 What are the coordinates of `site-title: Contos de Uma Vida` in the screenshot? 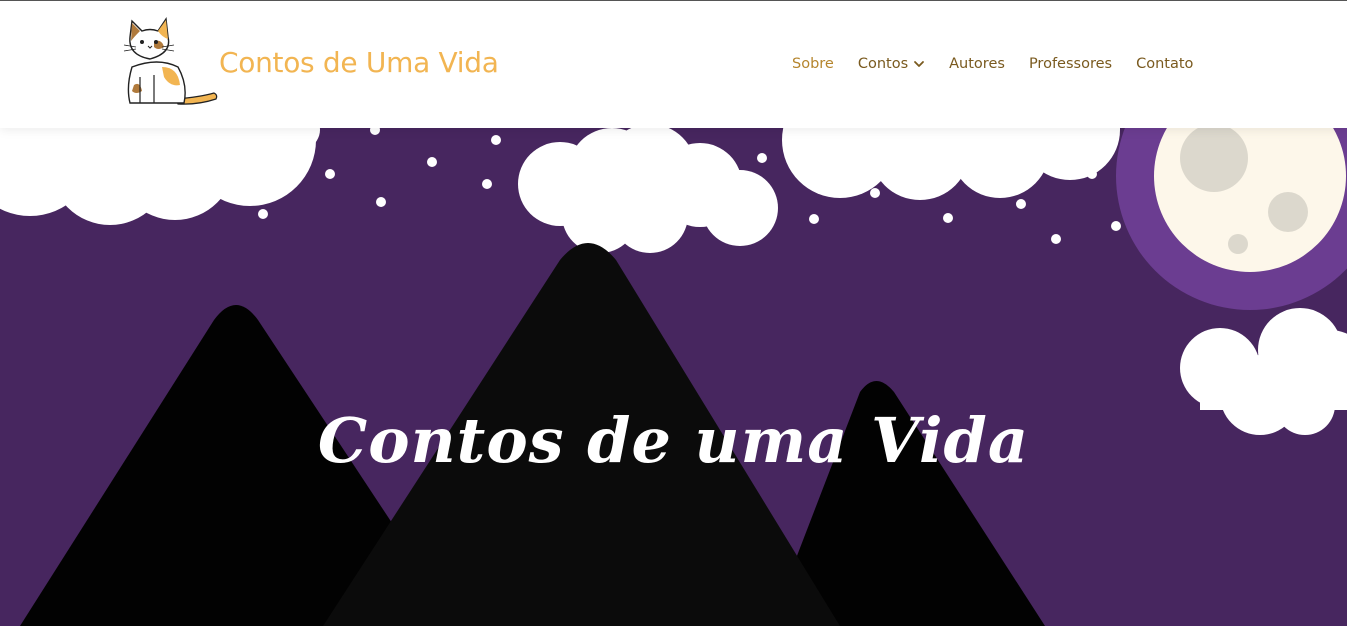 It's located at (359, 62).